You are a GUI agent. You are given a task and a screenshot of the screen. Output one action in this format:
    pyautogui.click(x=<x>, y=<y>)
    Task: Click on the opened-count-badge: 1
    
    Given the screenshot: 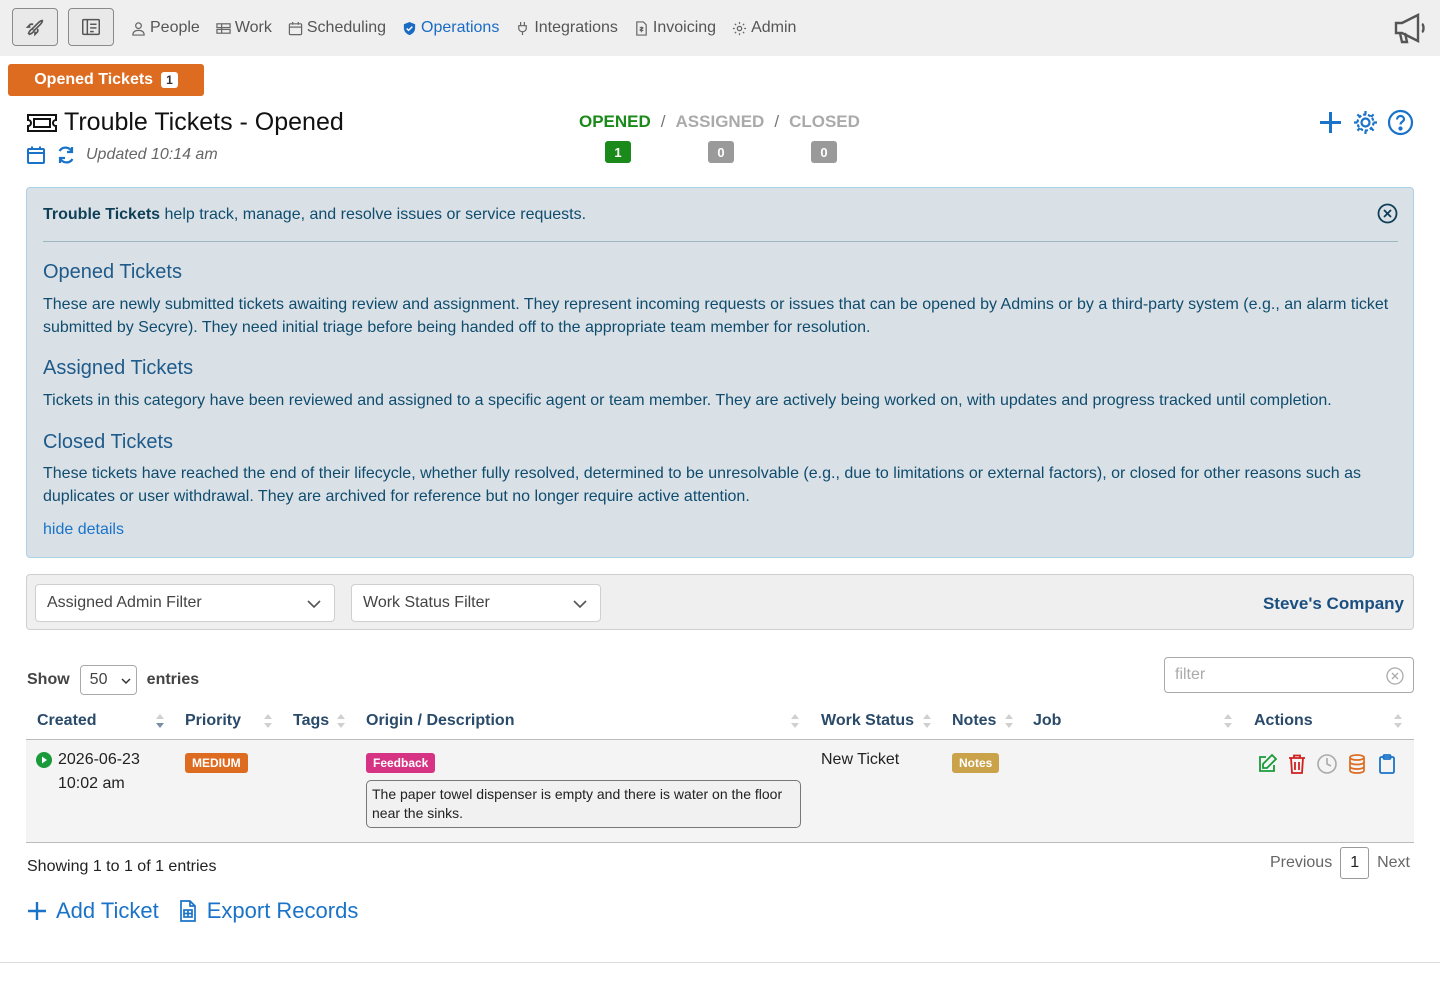 What is the action you would take?
    pyautogui.click(x=618, y=152)
    